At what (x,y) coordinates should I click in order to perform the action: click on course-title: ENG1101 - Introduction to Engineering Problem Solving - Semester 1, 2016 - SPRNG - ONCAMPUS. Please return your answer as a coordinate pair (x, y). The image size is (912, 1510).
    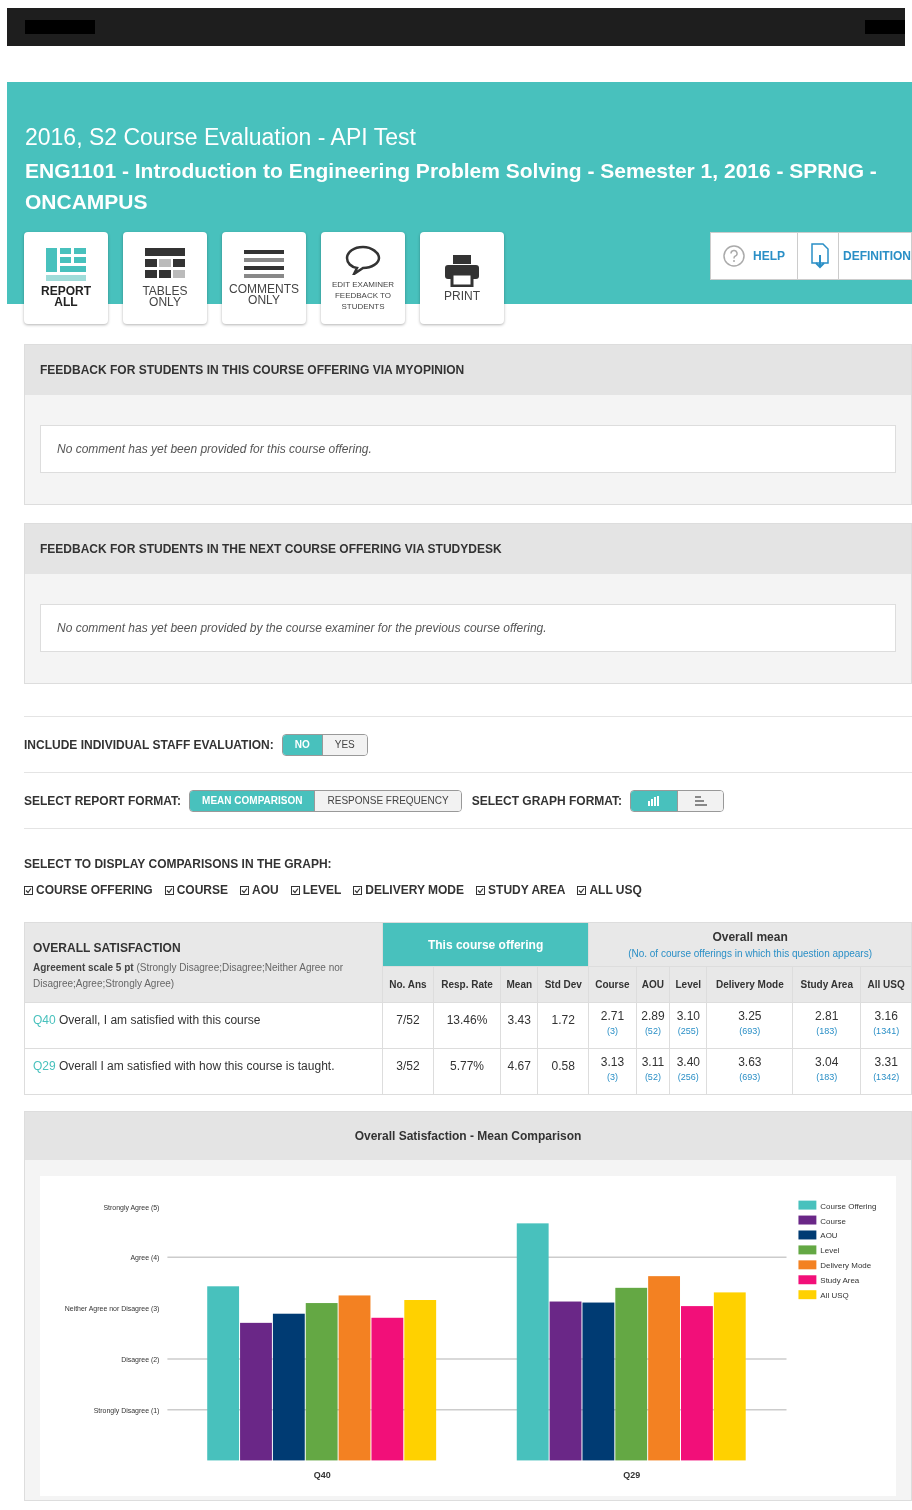
    Looking at the image, I should click on (451, 186).